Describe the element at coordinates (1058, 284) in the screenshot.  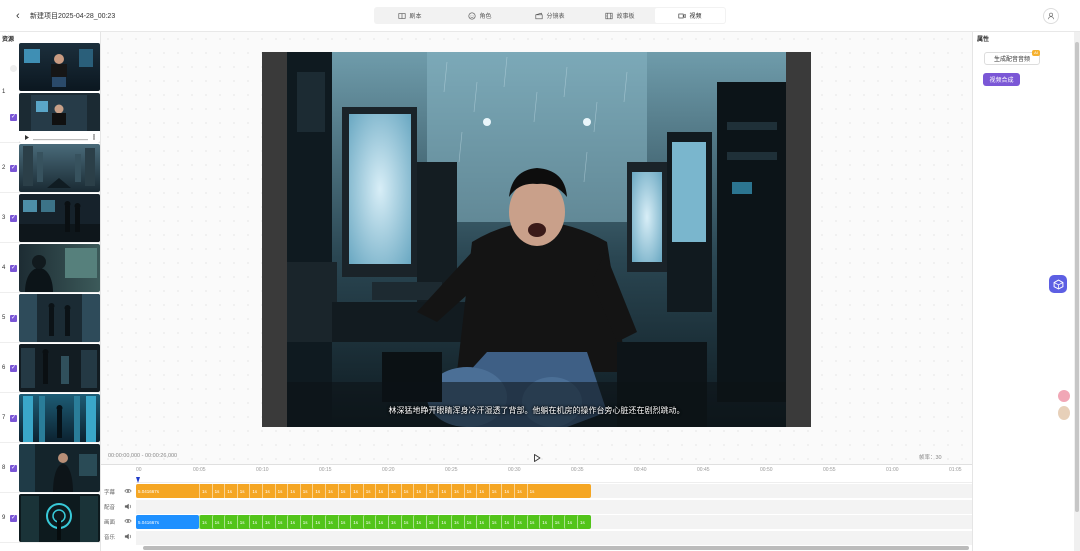
I see `assistant-float-button` at that location.